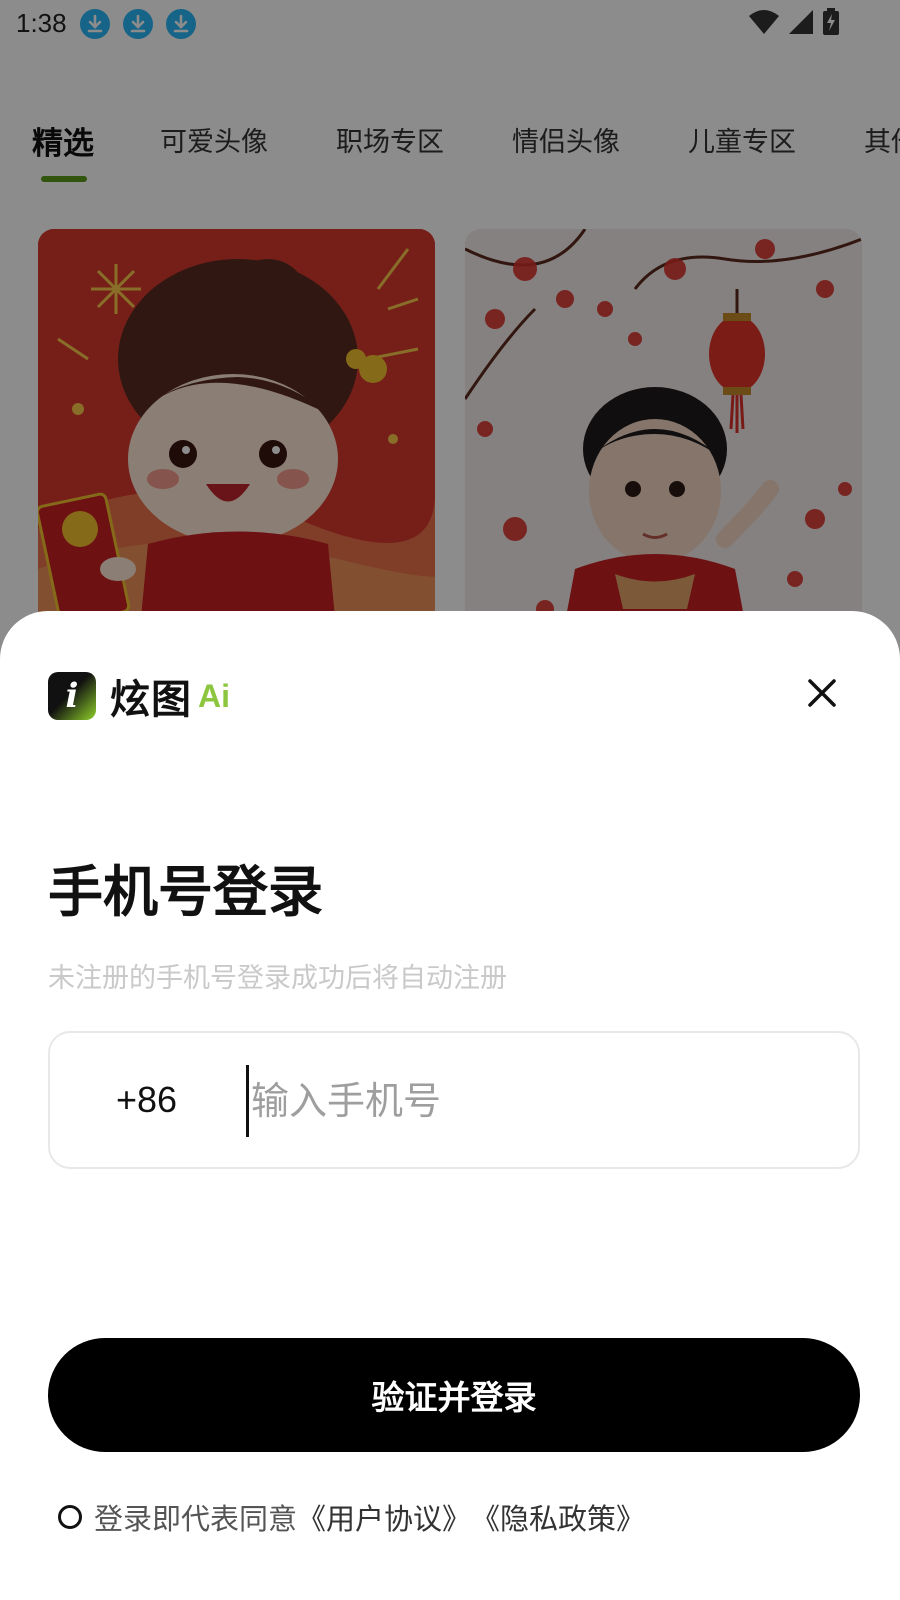 Image resolution: width=900 pixels, height=1600 pixels. I want to click on phone-input, so click(529, 1101).